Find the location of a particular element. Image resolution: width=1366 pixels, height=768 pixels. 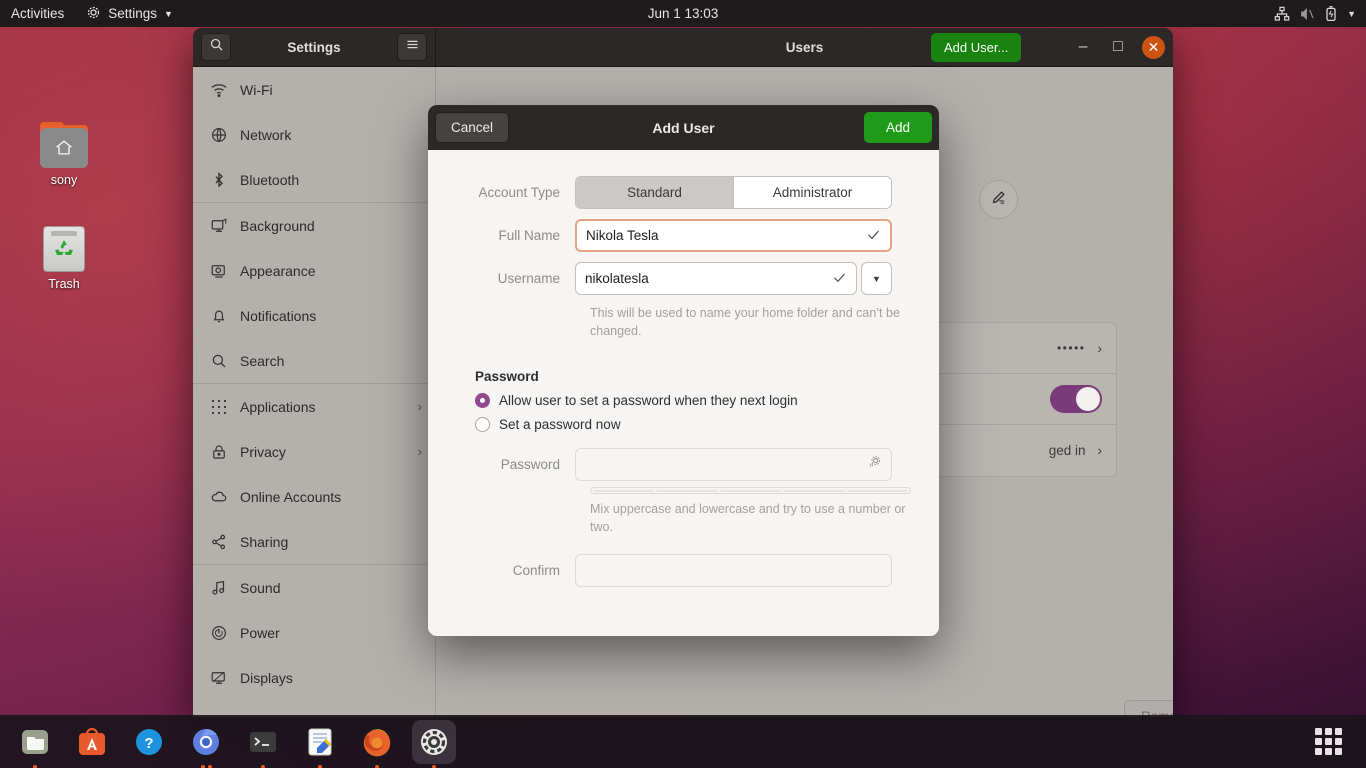

account-type-label: Account Type is located at coordinates (519, 192).